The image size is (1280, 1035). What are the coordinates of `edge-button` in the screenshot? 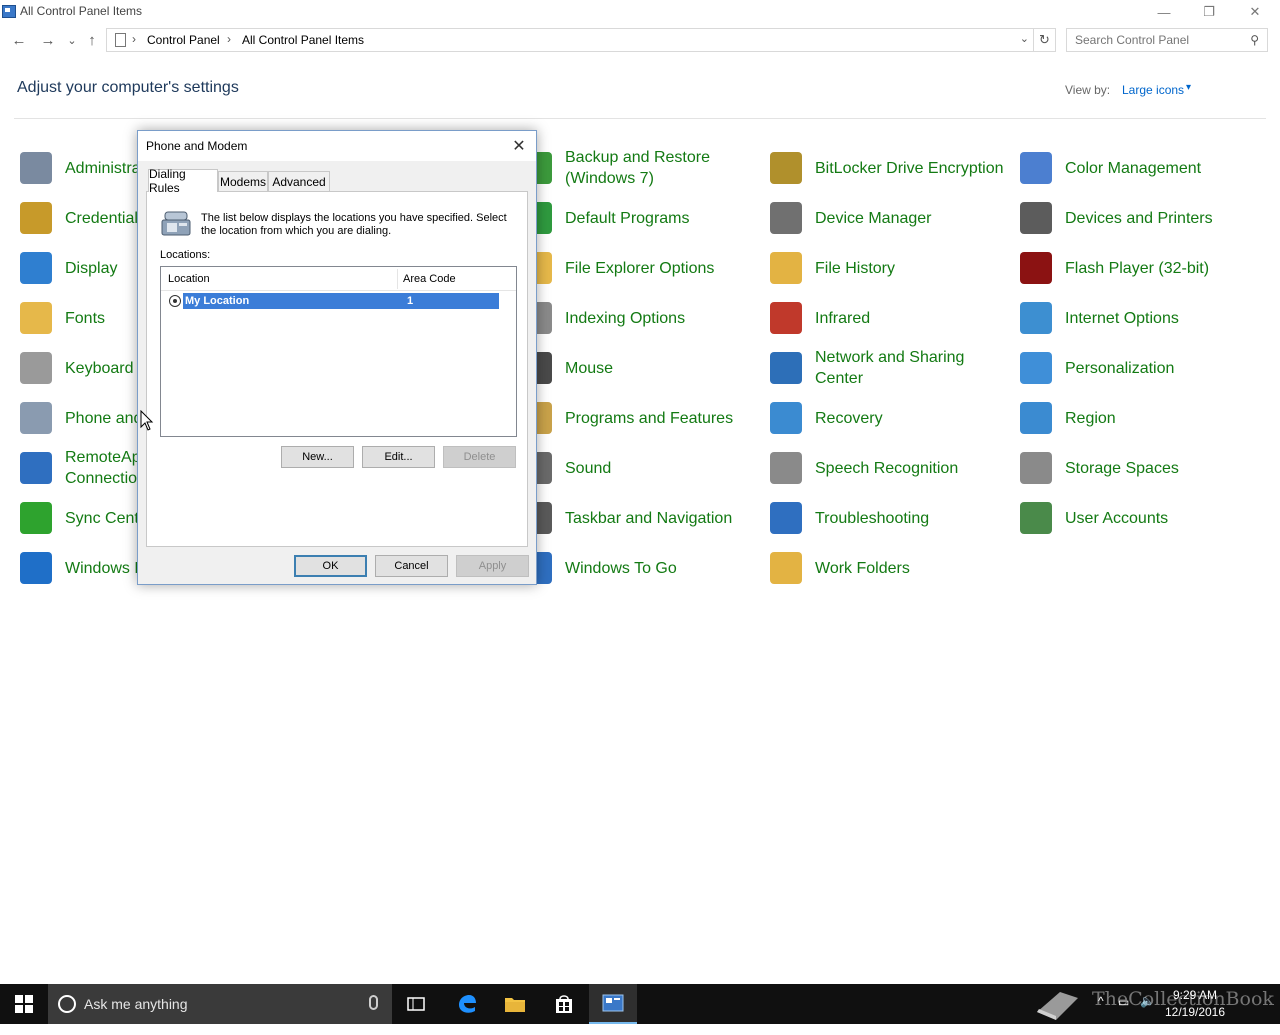 It's located at (467, 1004).